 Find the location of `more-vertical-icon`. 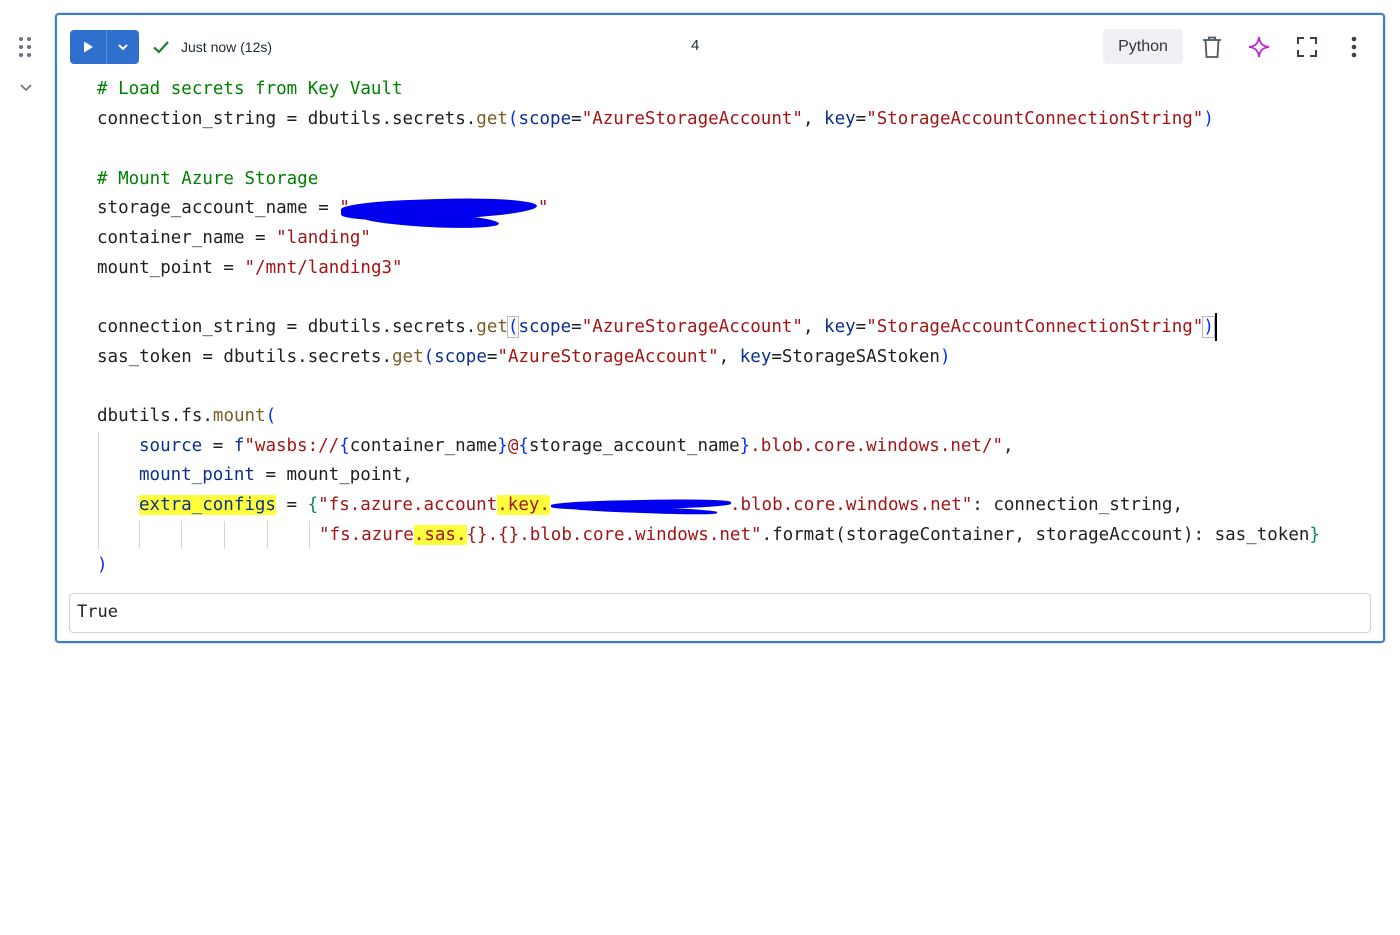

more-vertical-icon is located at coordinates (1354, 47).